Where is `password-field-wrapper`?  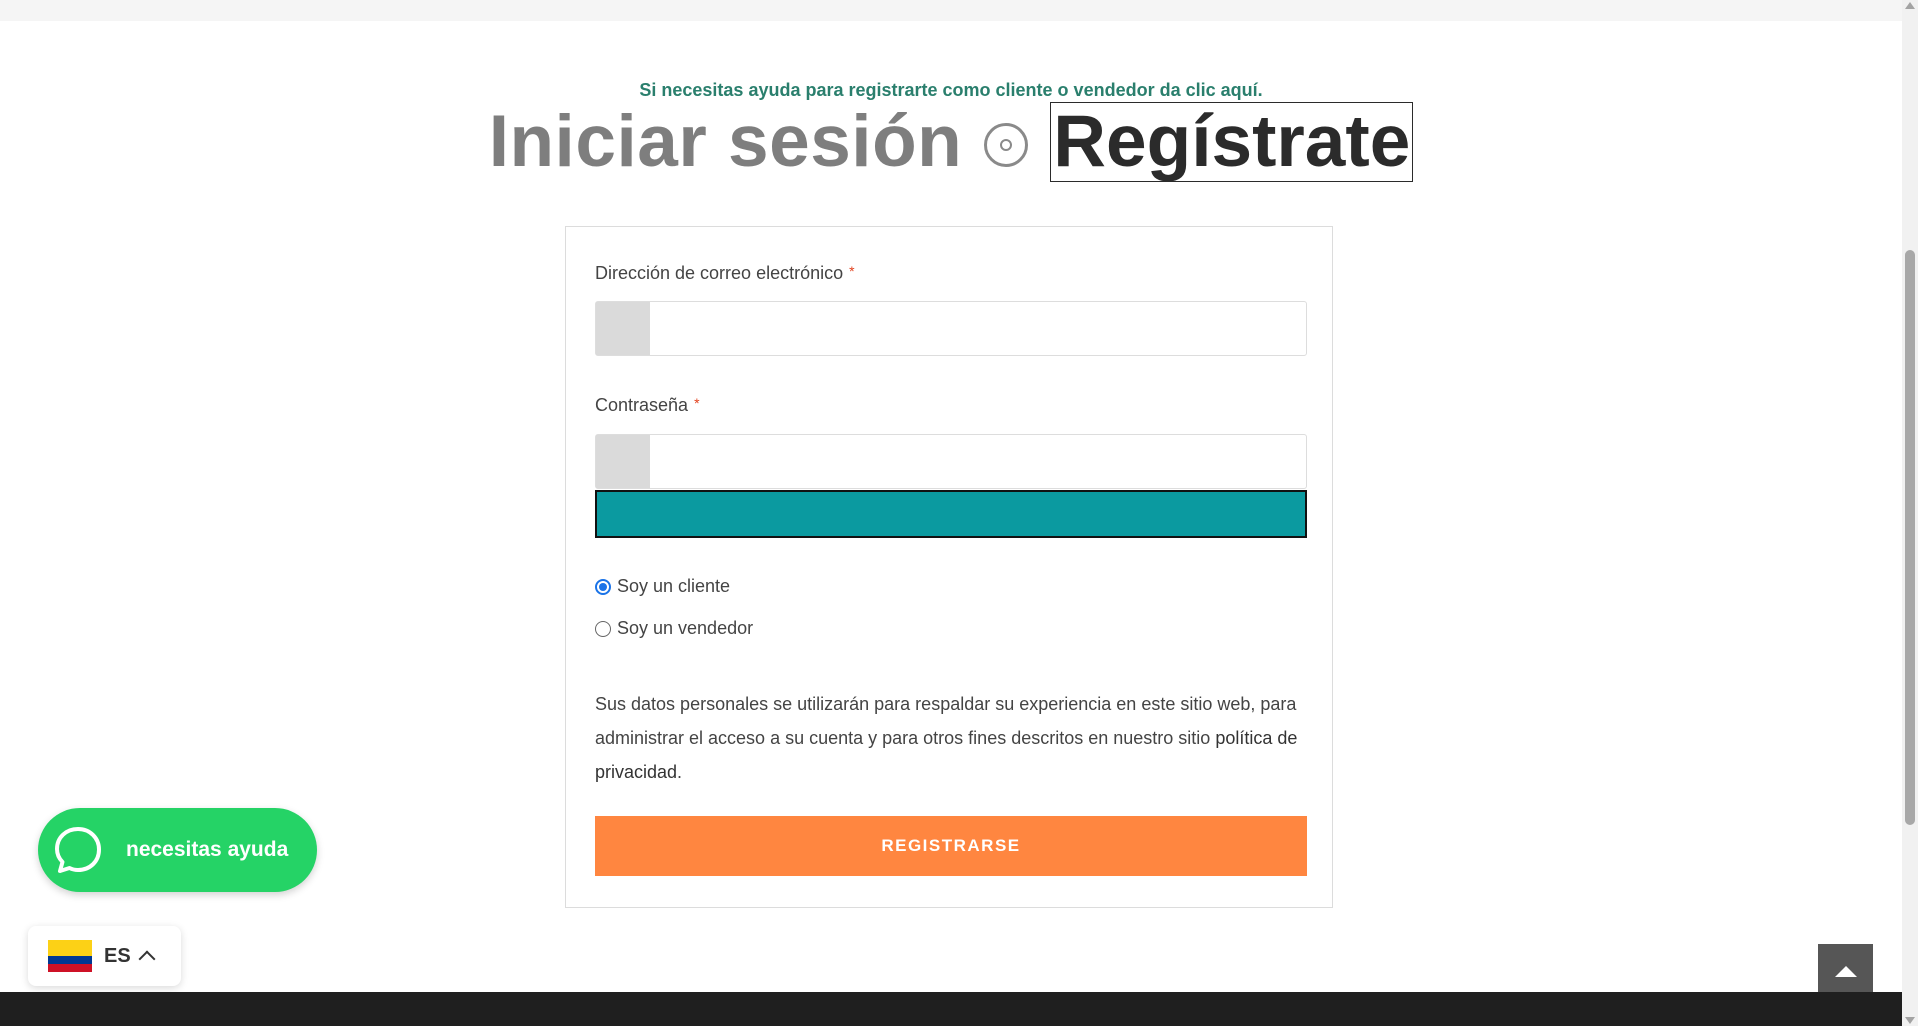
password-field-wrapper is located at coordinates (951, 461).